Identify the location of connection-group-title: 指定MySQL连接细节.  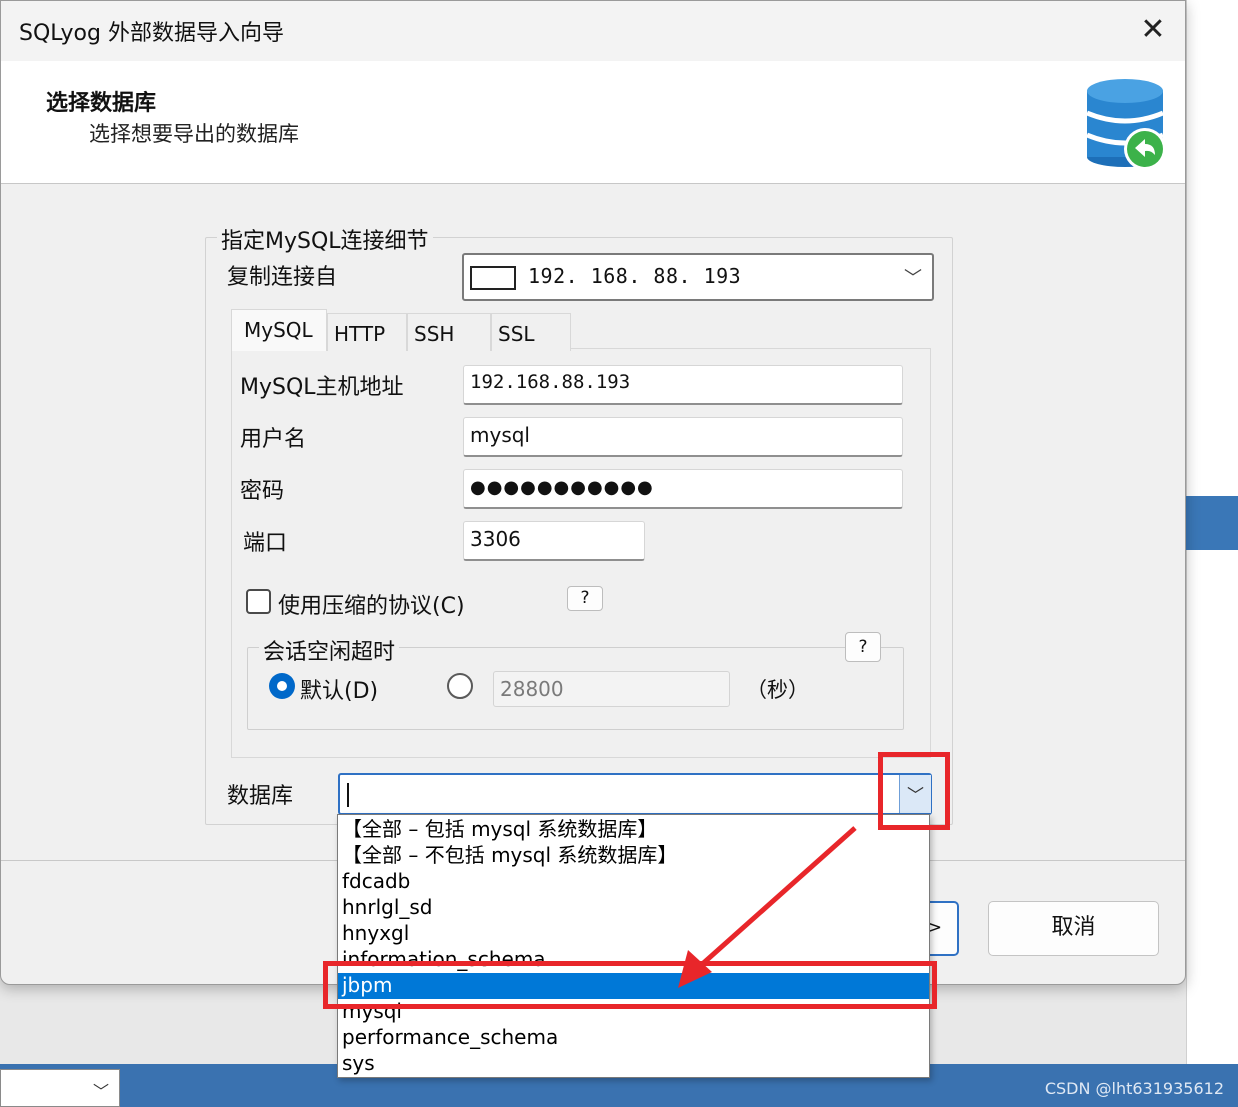
(325, 239).